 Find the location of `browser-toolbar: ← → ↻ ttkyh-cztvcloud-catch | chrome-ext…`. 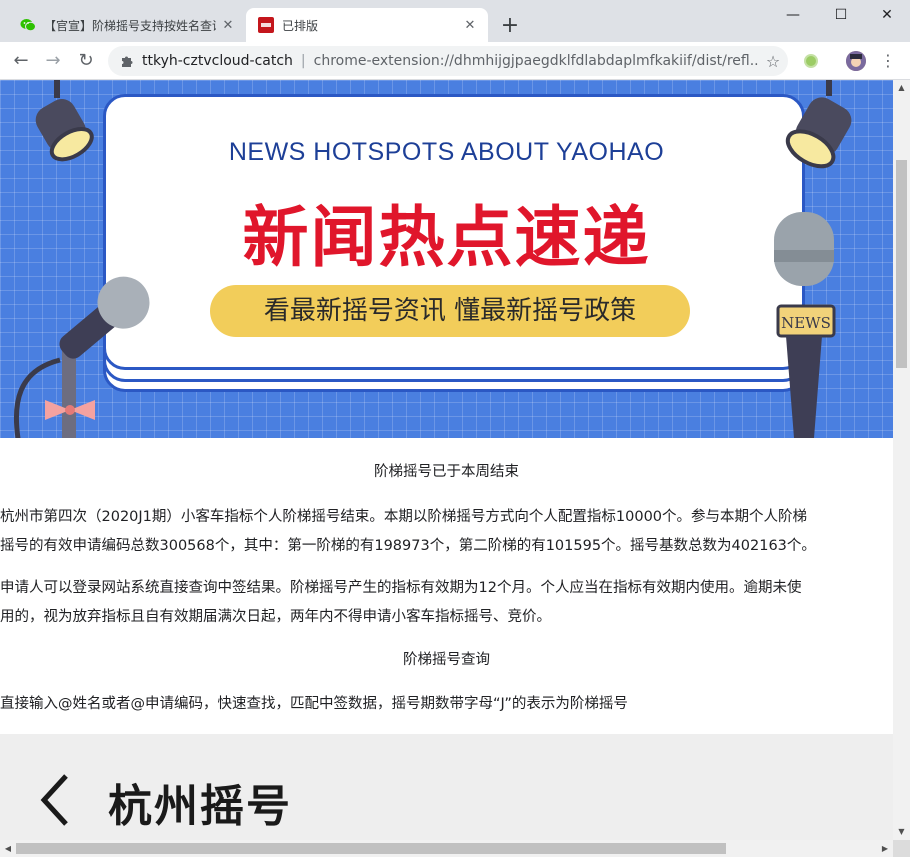

browser-toolbar: ← → ↻ ttkyh-cztvcloud-catch | chrome-ext… is located at coordinates (455, 61).